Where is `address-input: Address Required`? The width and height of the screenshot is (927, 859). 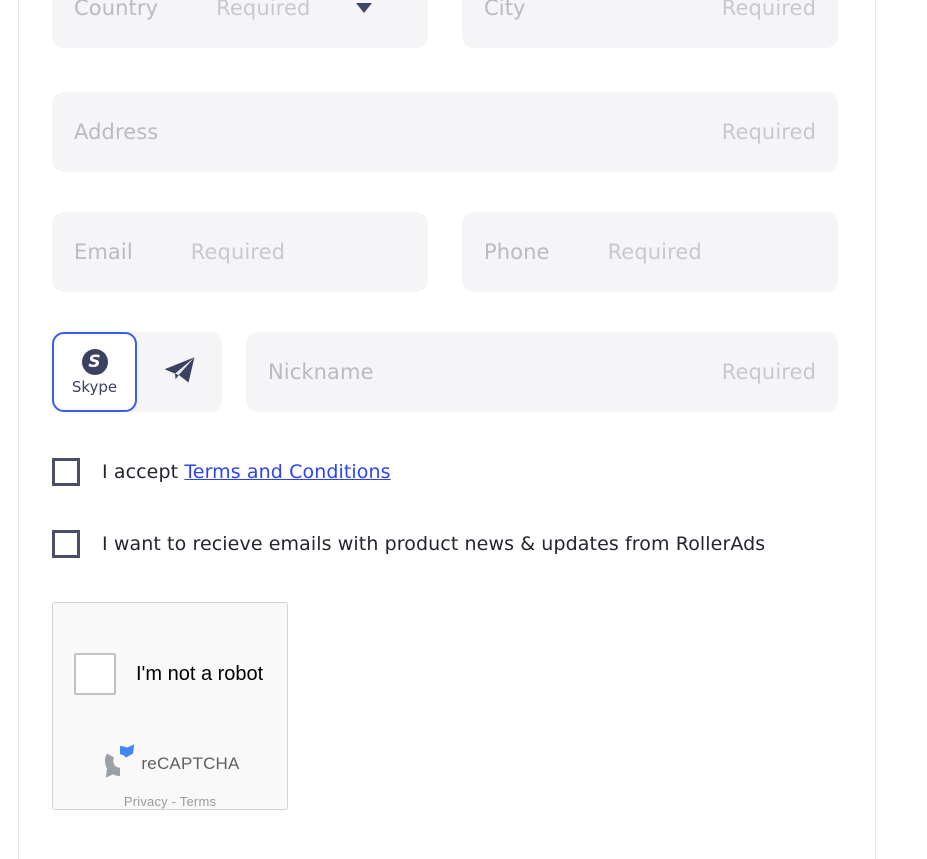
address-input: Address Required is located at coordinates (445, 132).